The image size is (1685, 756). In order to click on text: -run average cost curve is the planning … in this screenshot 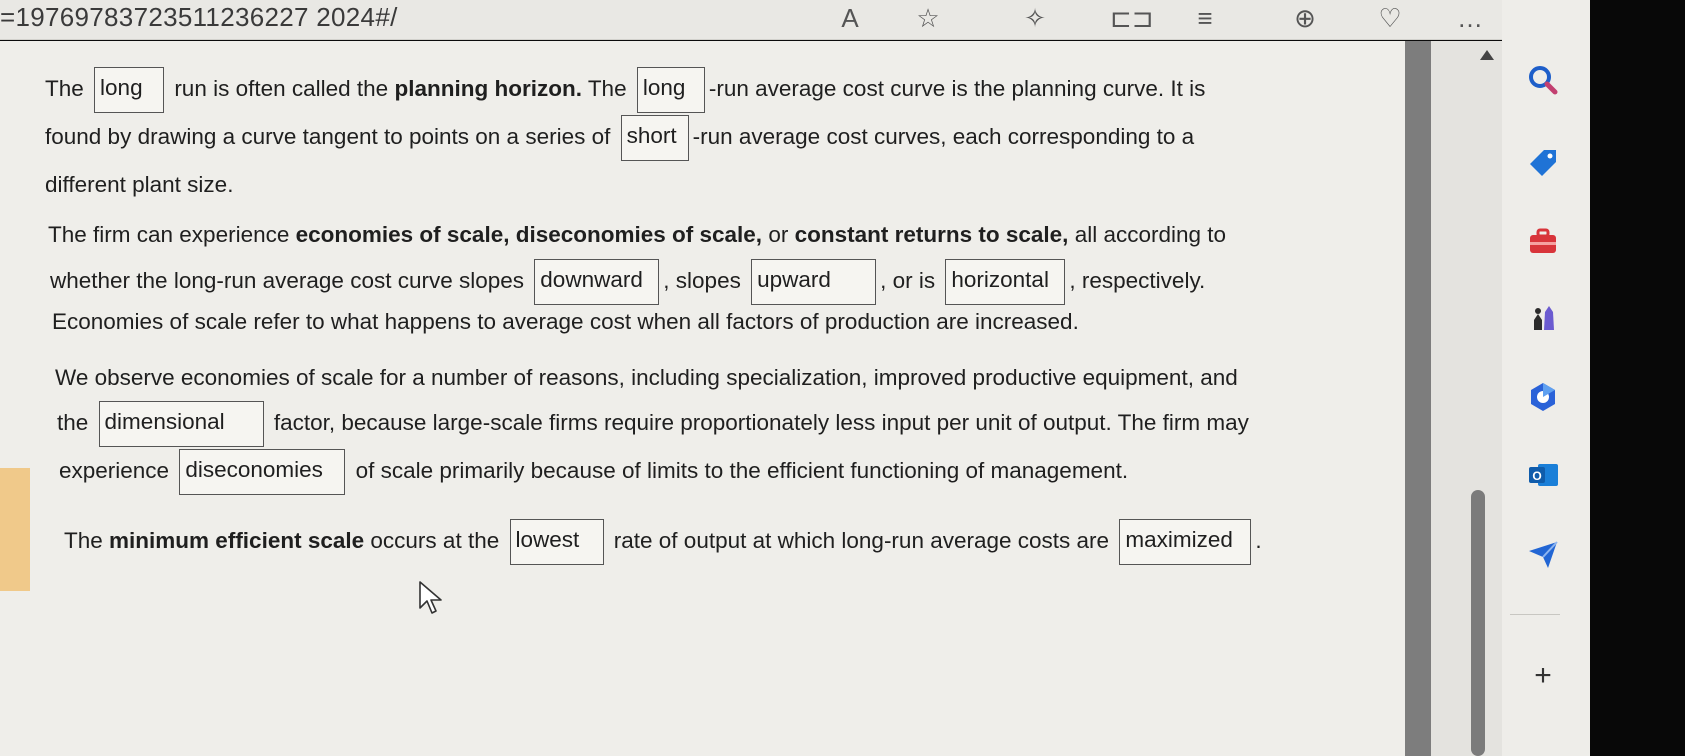, I will do `click(957, 88)`.